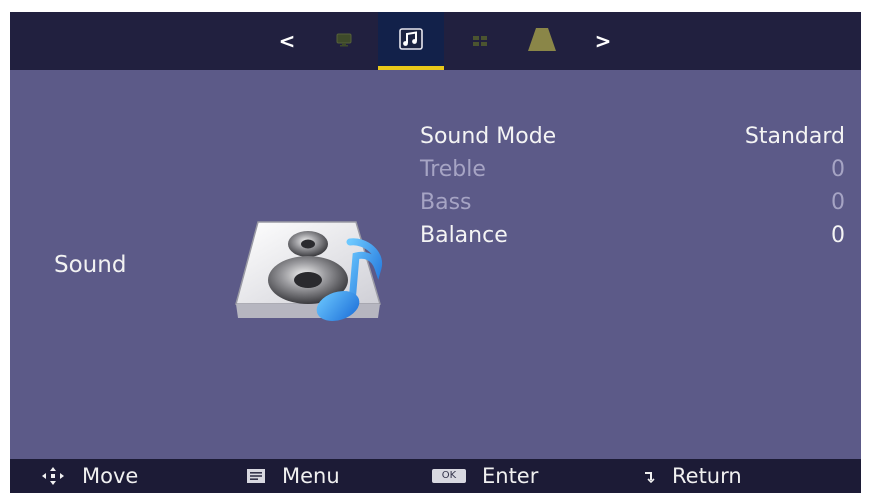  I want to click on active-tab-underline, so click(411, 68).